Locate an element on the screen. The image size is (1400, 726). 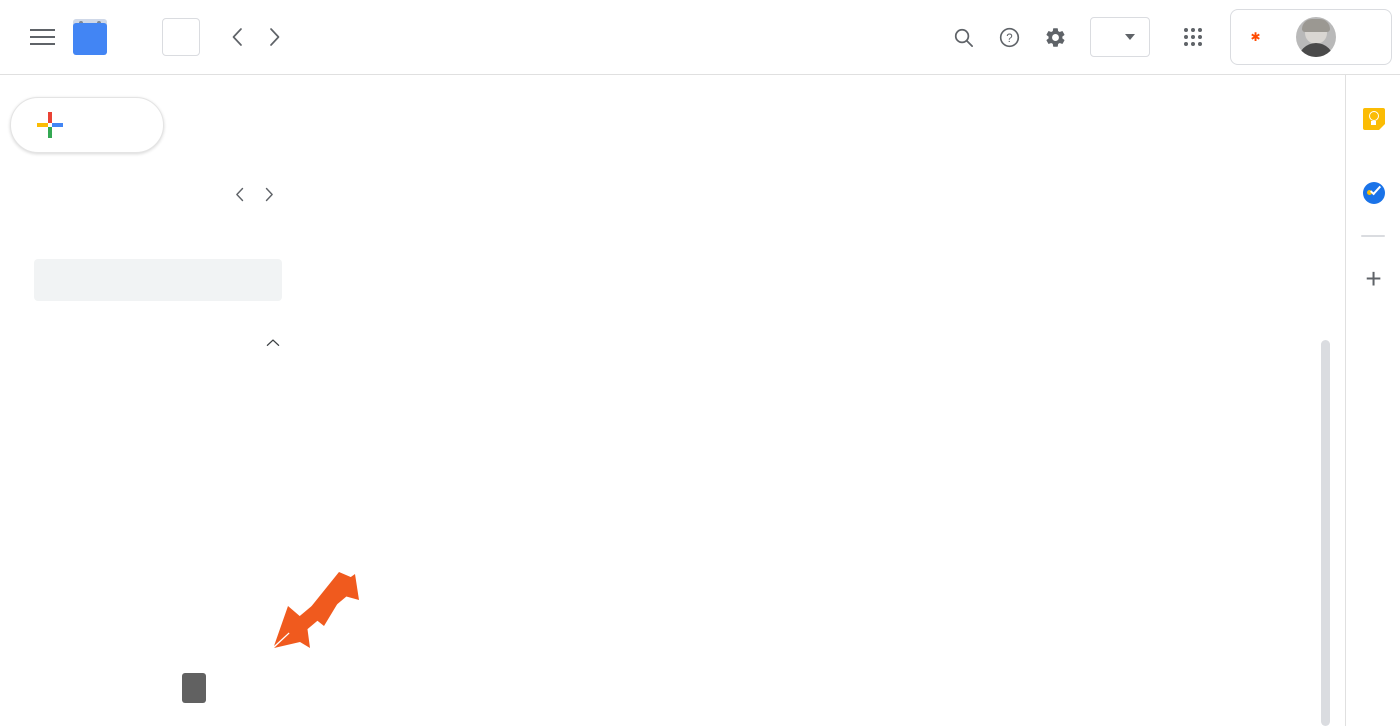
plus-icon: + is located at coordinates (1373, 278).